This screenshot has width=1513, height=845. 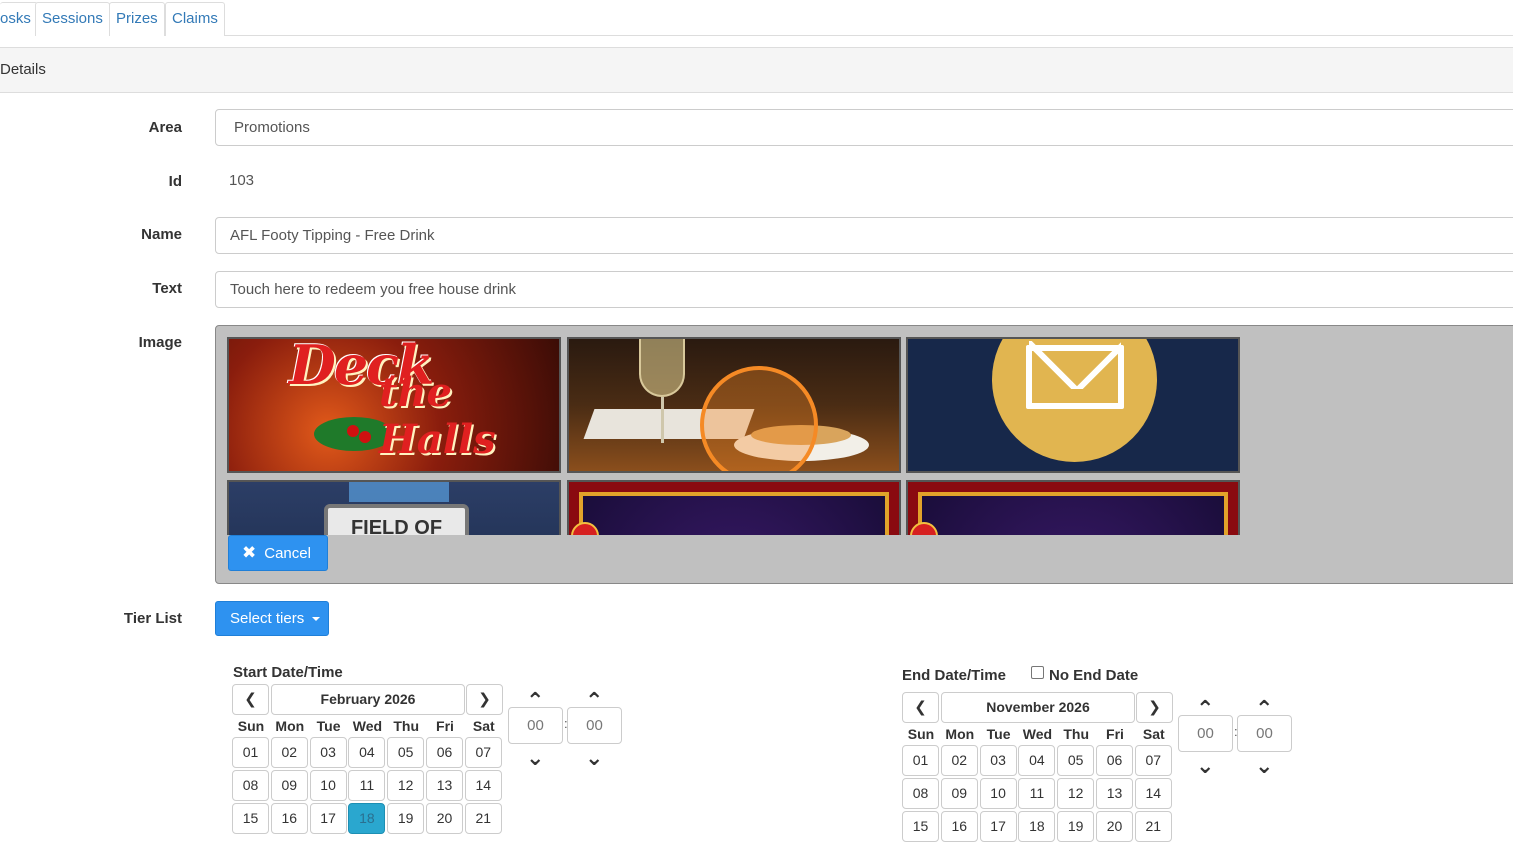 I want to click on start-day-cell: 17, so click(x=328, y=818).